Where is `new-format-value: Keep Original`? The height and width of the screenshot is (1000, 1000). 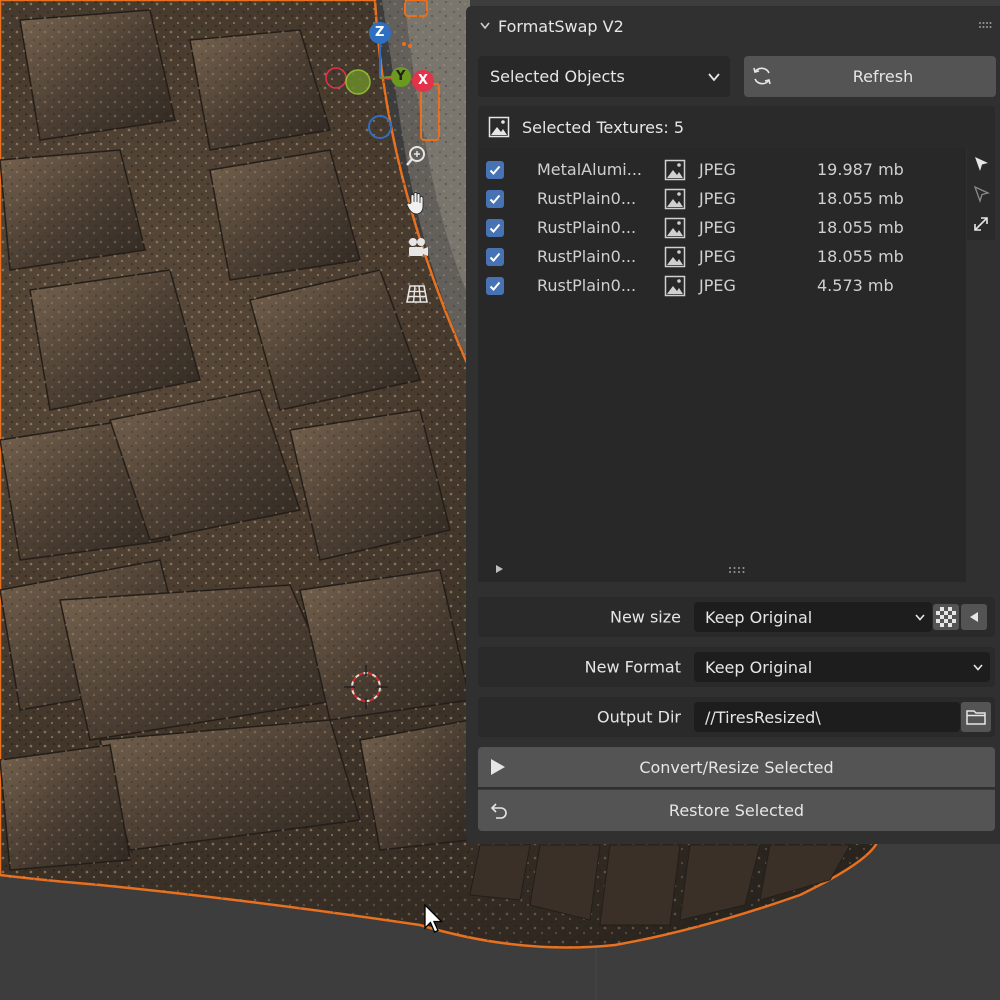 new-format-value: Keep Original is located at coordinates (759, 667).